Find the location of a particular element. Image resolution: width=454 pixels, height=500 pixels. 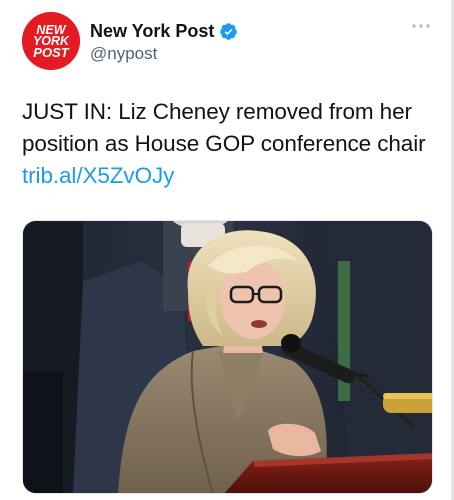

display-name: New York Post is located at coordinates (152, 31).